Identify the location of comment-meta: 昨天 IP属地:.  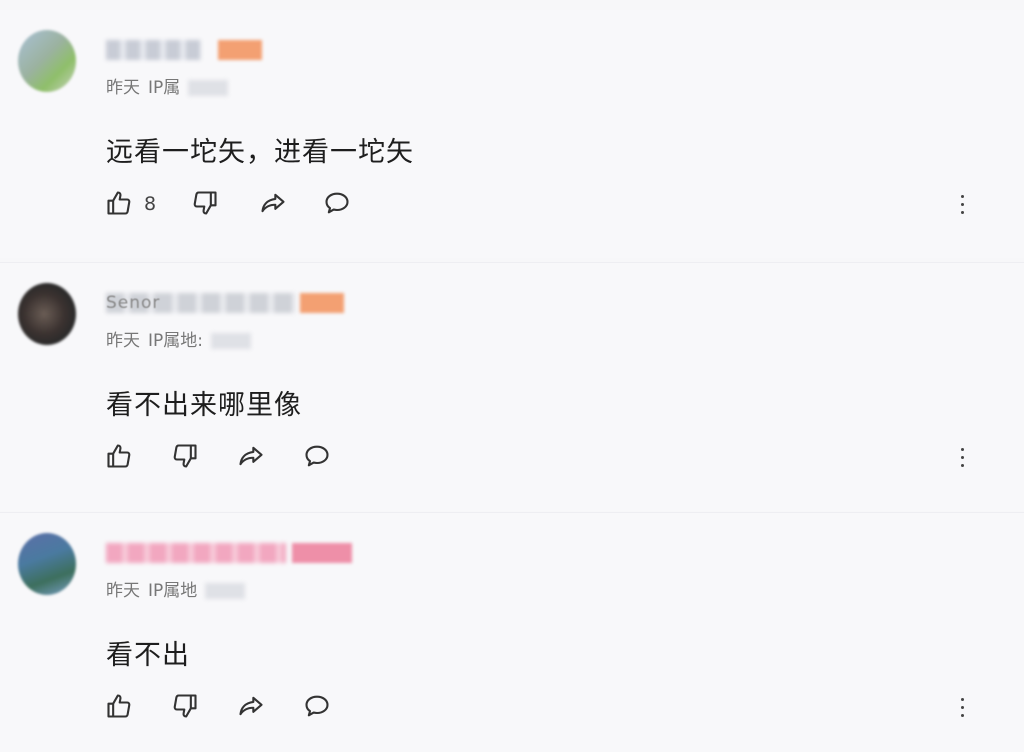
(182, 338).